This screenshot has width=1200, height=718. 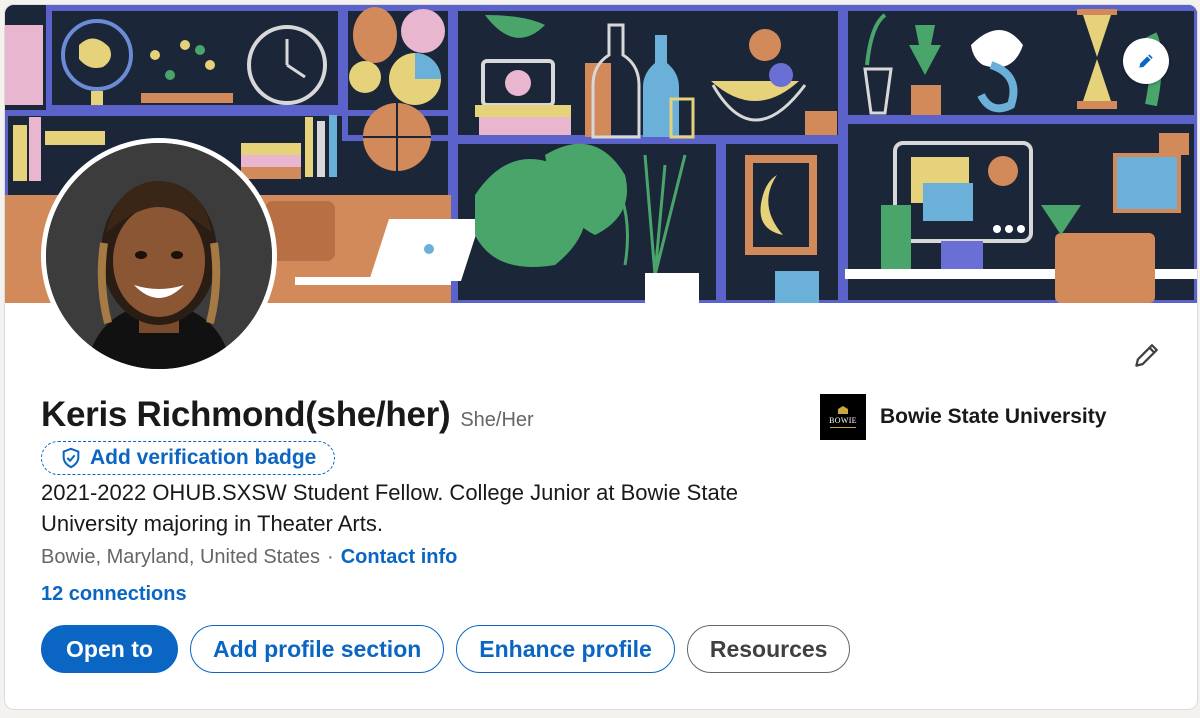 I want to click on add-verification-badge-button: Add verification badge, so click(x=188, y=458).